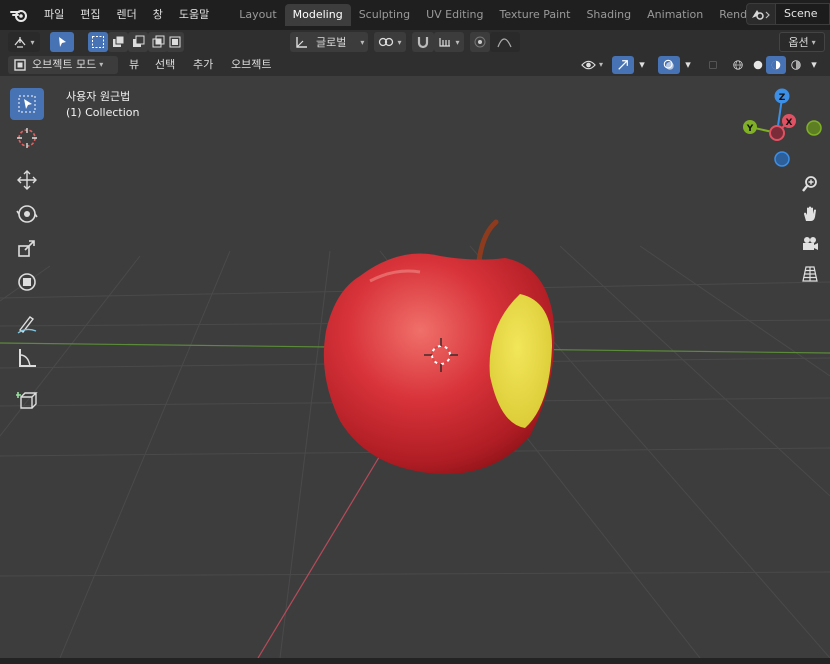 This screenshot has width=830, height=664. What do you see at coordinates (62, 42) in the screenshot?
I see `select-tool-button` at bounding box center [62, 42].